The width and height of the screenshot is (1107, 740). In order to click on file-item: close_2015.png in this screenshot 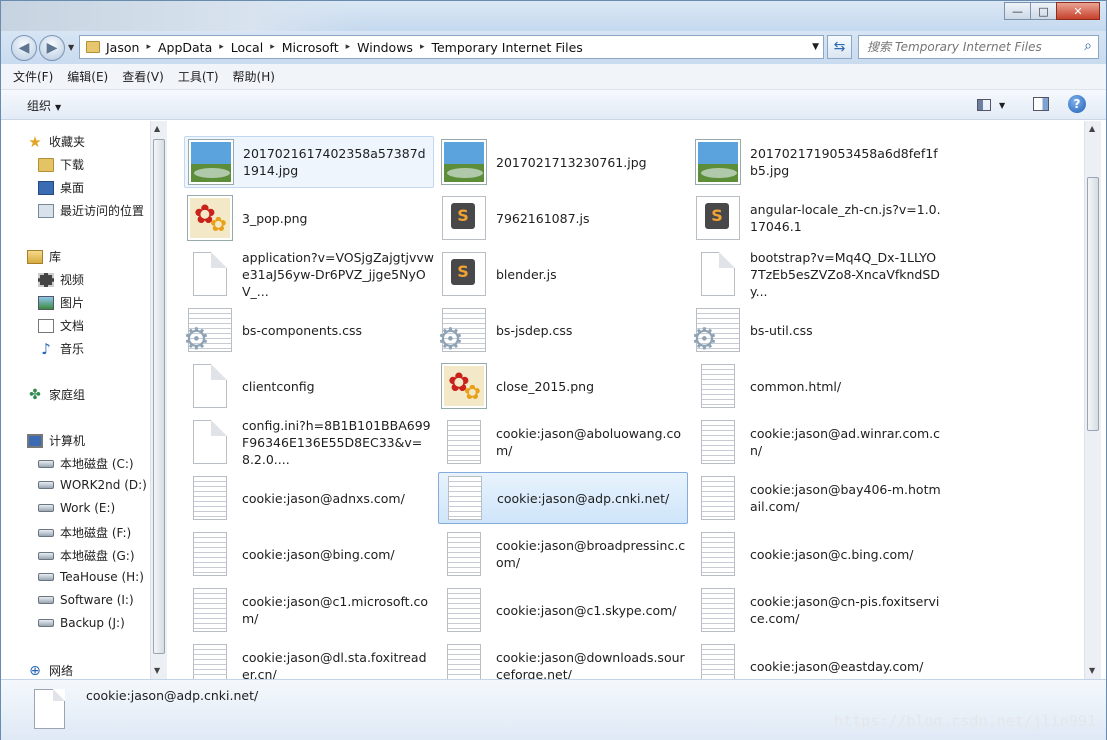, I will do `click(563, 386)`.